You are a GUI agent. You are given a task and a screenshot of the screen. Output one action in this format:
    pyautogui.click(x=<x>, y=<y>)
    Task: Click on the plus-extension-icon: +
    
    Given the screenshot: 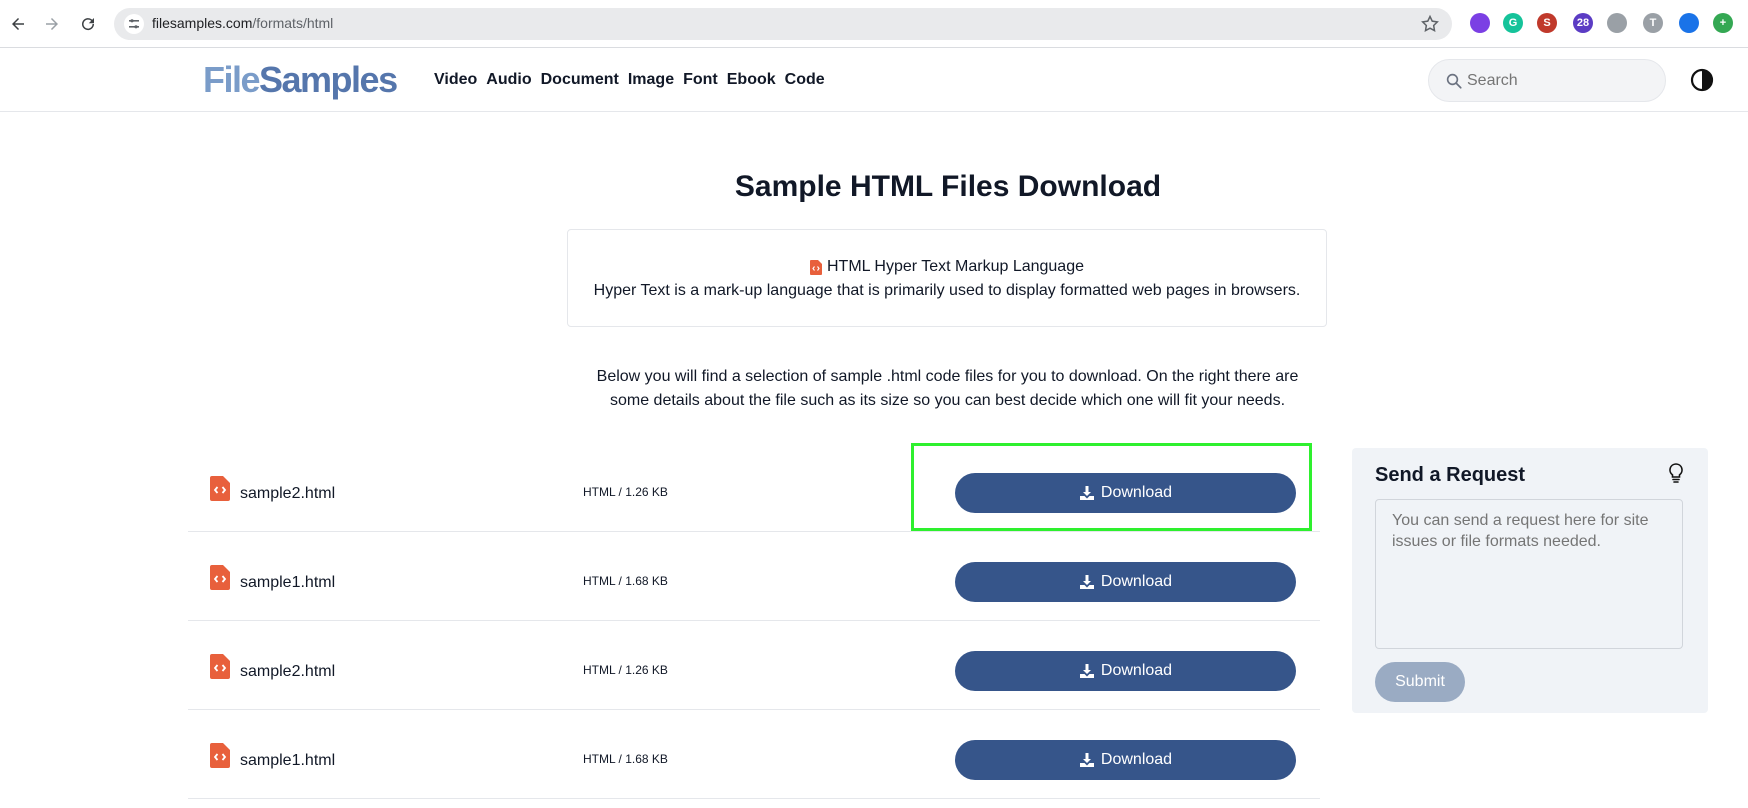 What is the action you would take?
    pyautogui.click(x=1723, y=23)
    